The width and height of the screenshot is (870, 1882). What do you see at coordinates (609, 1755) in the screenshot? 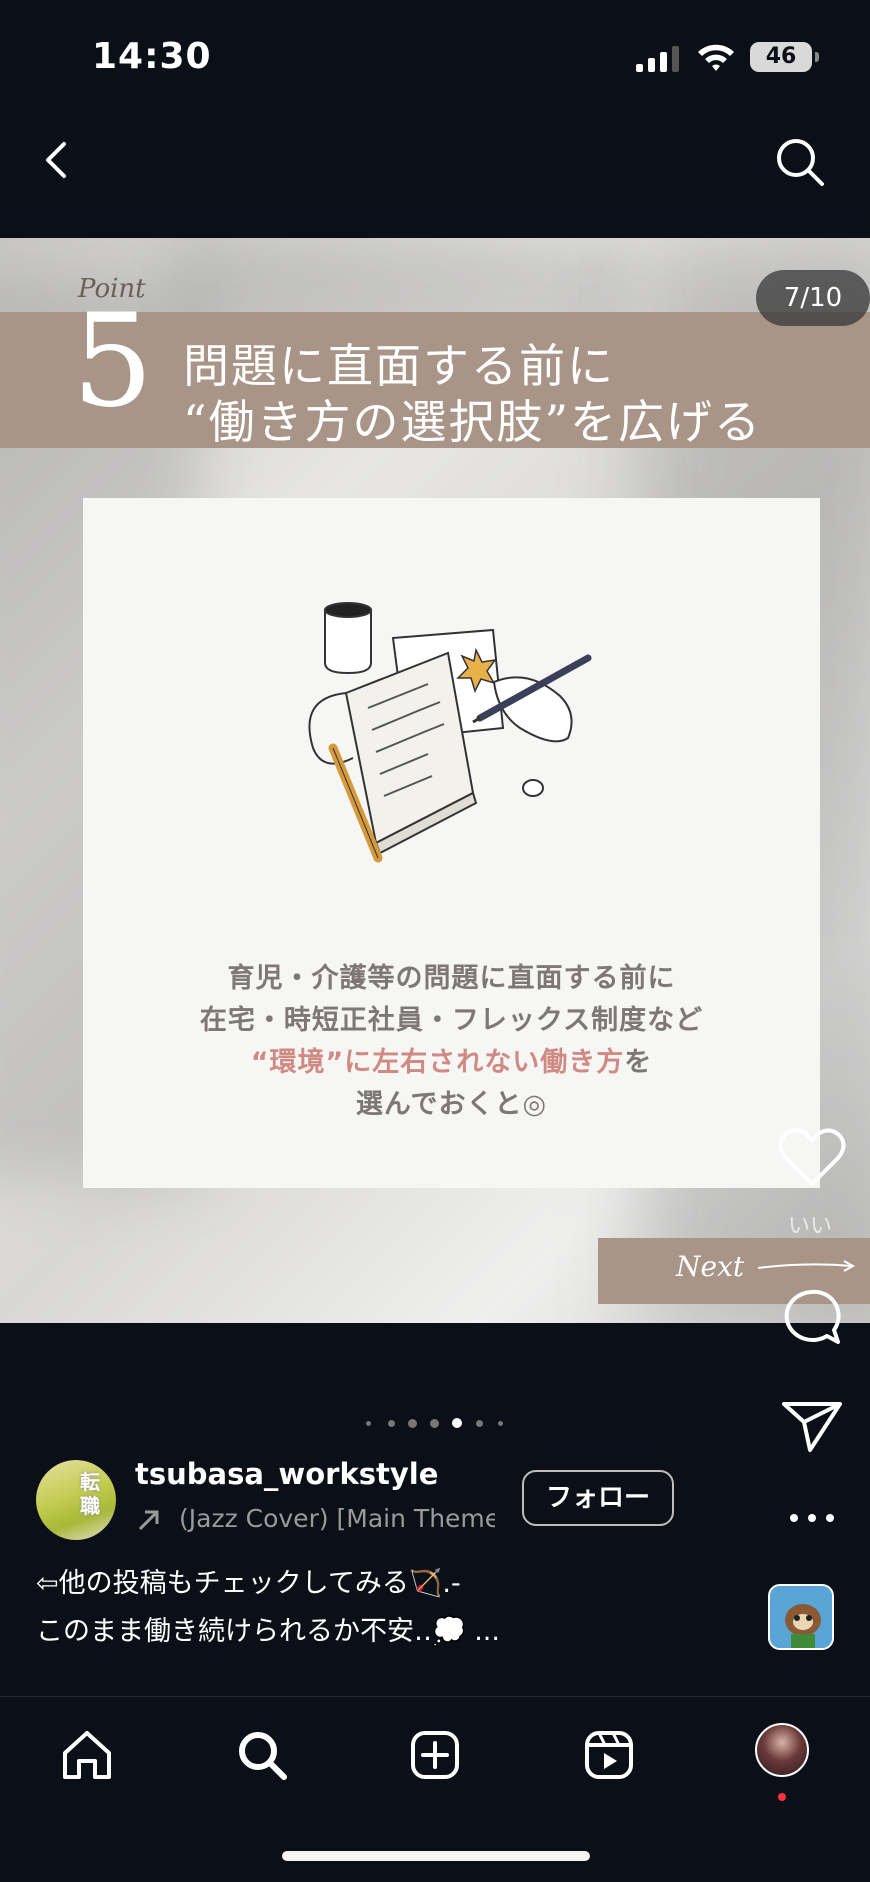
I see `reels-icon` at bounding box center [609, 1755].